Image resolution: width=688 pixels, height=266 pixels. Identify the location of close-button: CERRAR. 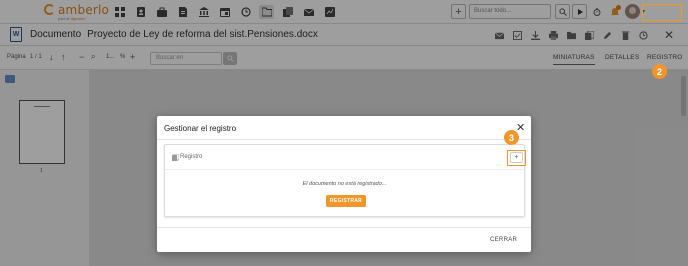
(503, 240).